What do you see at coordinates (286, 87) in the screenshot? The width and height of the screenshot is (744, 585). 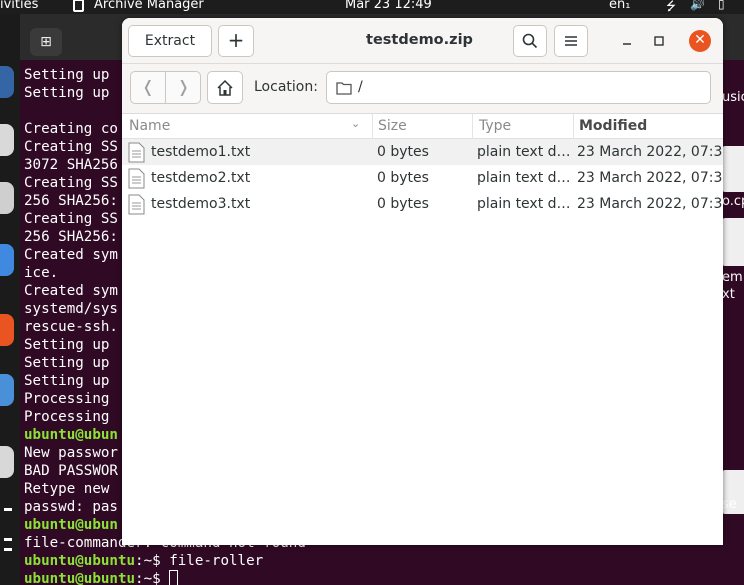 I see `location-label: Location:` at bounding box center [286, 87].